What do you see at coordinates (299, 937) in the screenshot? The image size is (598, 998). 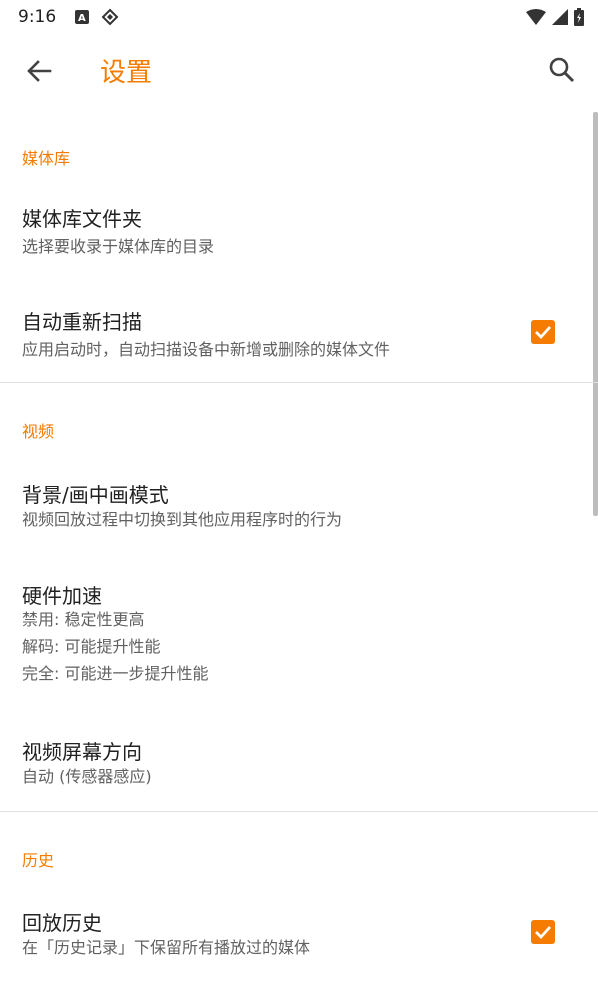 I see `pref-playback-history: 回放历史 在「历史记录」下保留所有播放过的媒体` at bounding box center [299, 937].